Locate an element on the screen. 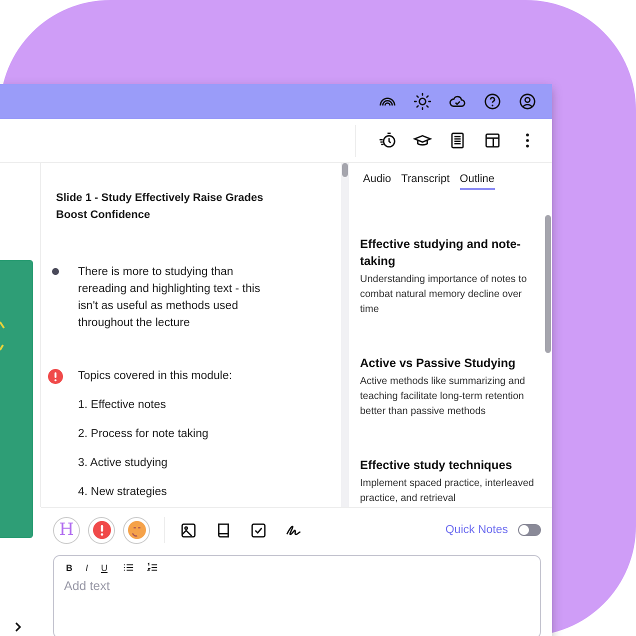 This screenshot has height=636, width=636. alert-button is located at coordinates (101, 530).